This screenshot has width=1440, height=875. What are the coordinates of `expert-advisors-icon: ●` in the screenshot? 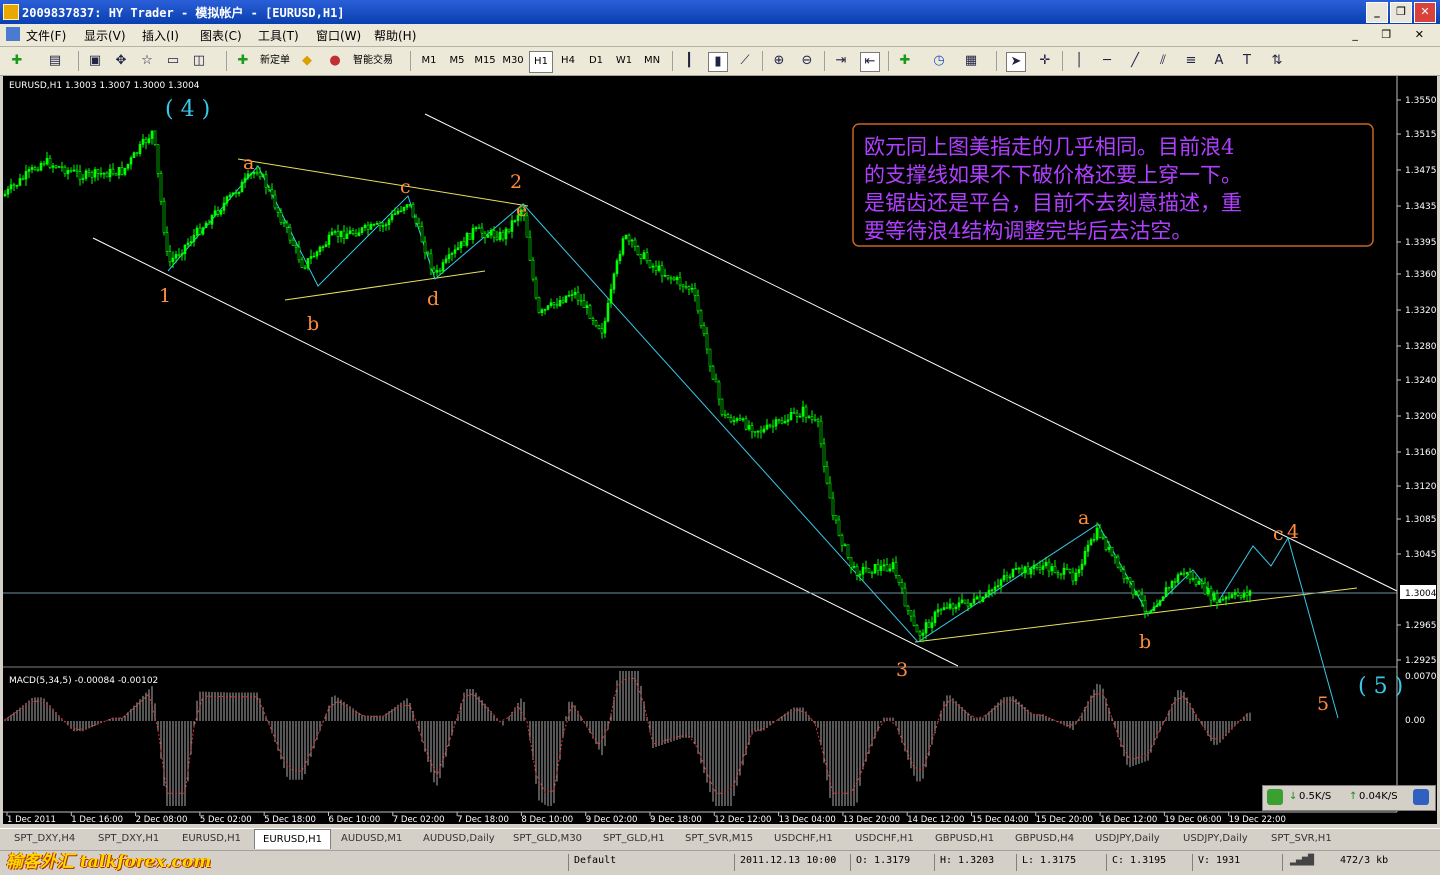 It's located at (335, 61).